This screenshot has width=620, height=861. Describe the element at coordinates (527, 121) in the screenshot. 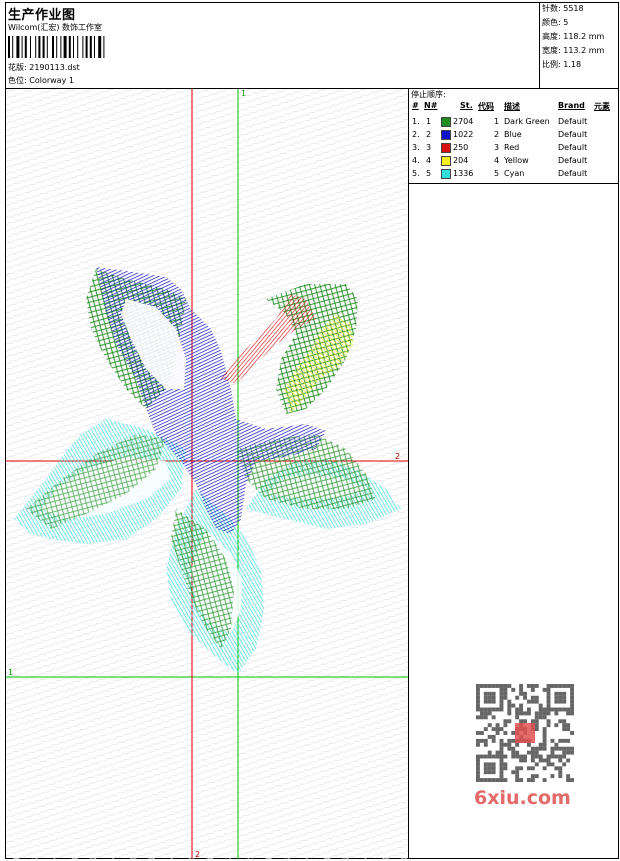

I see `row-desc: Dark Green` at that location.